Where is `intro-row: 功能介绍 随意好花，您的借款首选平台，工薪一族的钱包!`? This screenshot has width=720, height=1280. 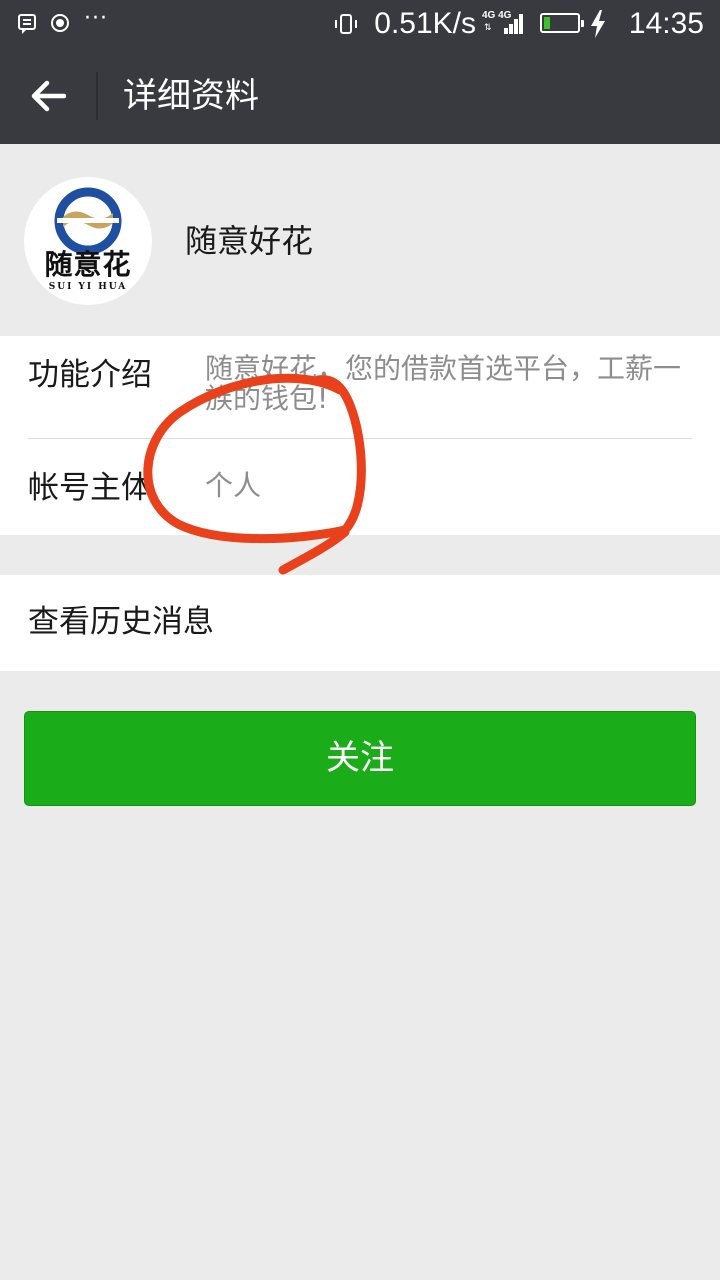
intro-row: 功能介绍 随意好花，您的借款首选平台，工薪一族的钱包! is located at coordinates (360, 387).